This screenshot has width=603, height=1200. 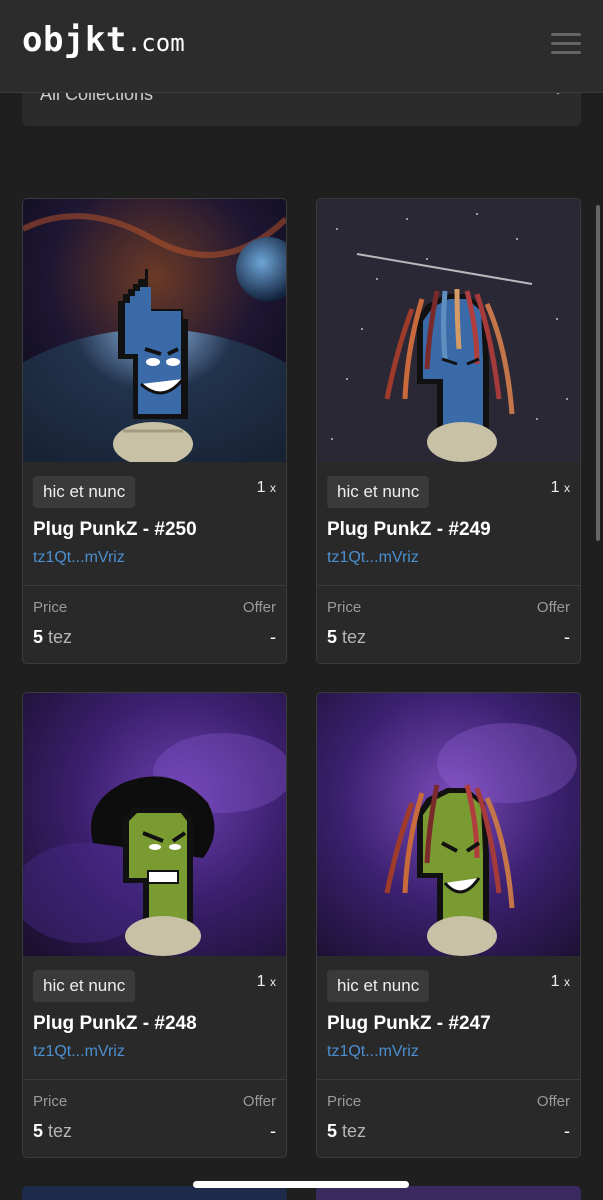 What do you see at coordinates (155, 43) in the screenshot?
I see `logo-domain-text: .com` at bounding box center [155, 43].